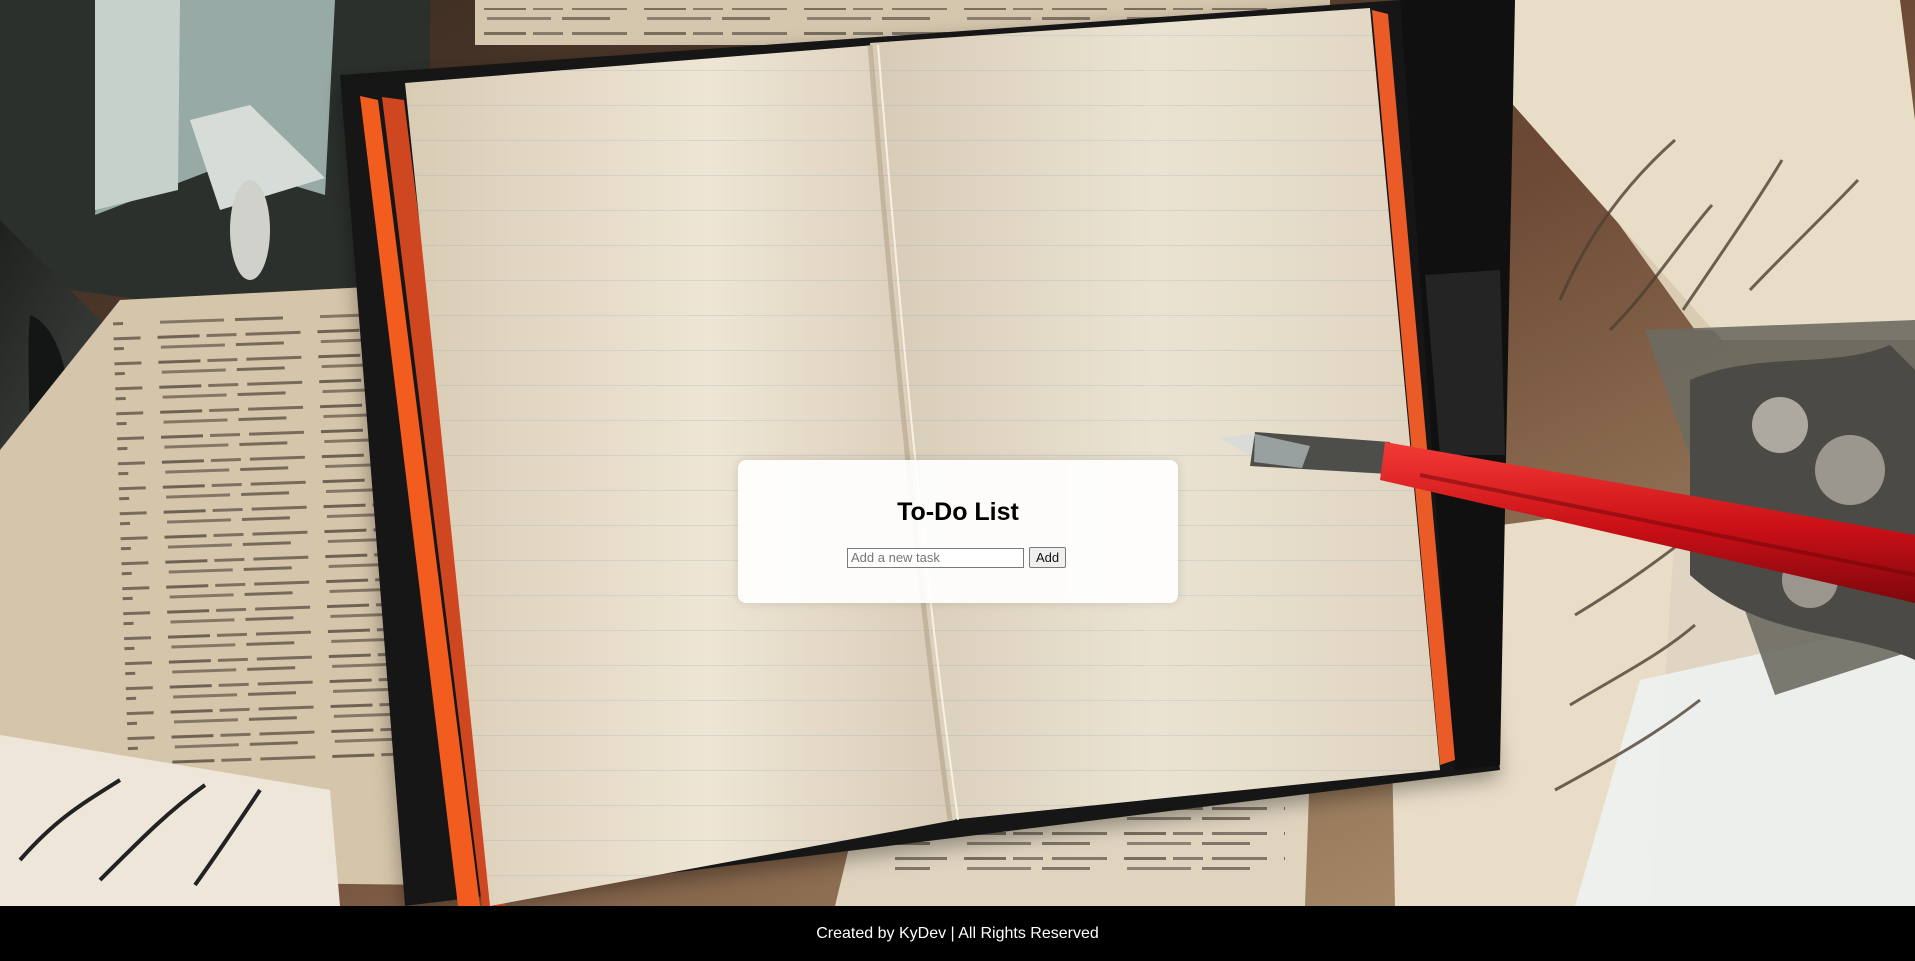 The width and height of the screenshot is (1915, 961). I want to click on todo-title: To-Do List, so click(958, 512).